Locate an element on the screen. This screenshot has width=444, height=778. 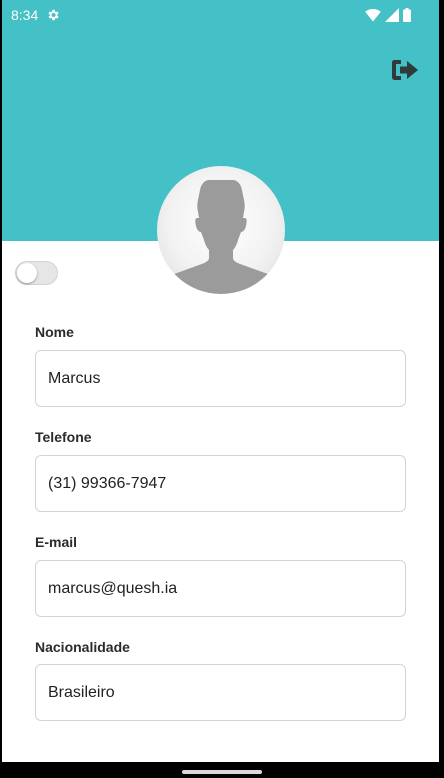
phone-field-box is located at coordinates (220, 483).